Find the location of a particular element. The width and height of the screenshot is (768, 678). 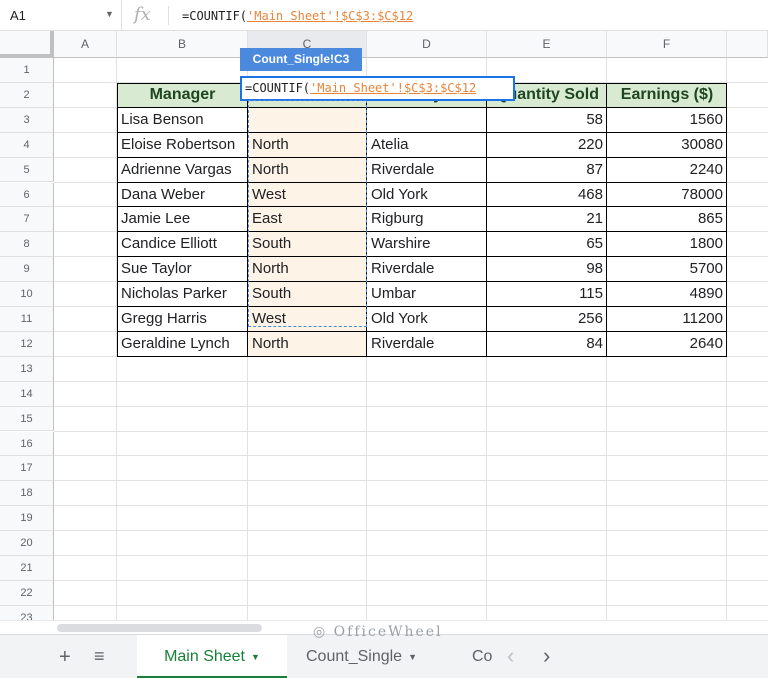

row-header-17: 17 is located at coordinates (27, 469).